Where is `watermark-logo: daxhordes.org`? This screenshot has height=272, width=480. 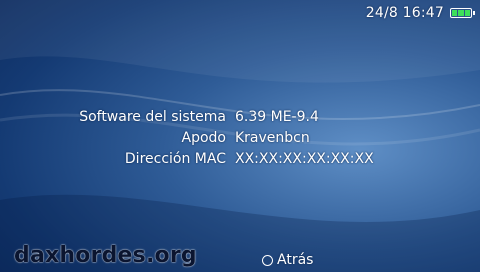
watermark-logo: daxhordes.org is located at coordinates (105, 255).